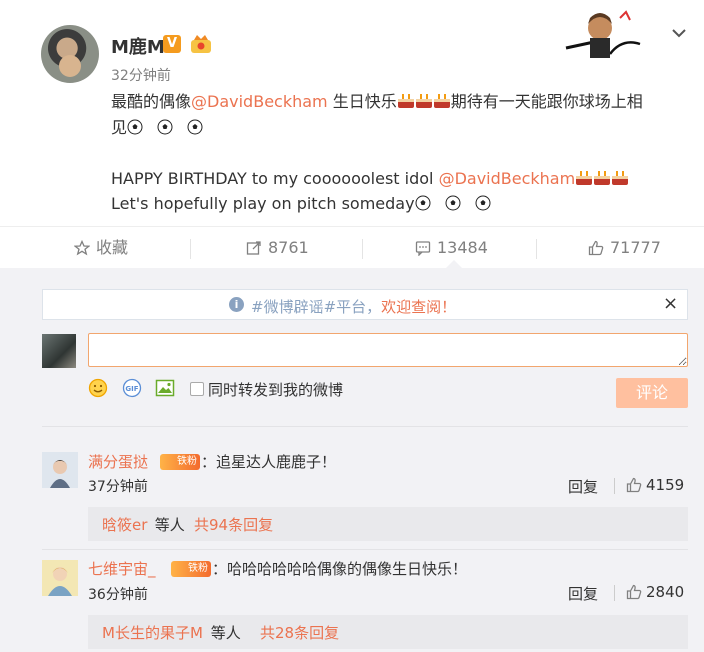 This screenshot has height=652, width=704. Describe the element at coordinates (635, 247) in the screenshot. I see `like-count: 71777` at that location.